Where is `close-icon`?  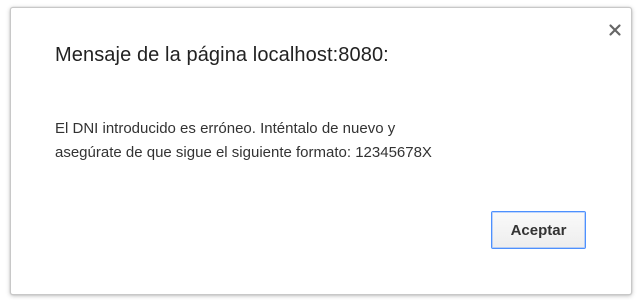
close-icon is located at coordinates (615, 30).